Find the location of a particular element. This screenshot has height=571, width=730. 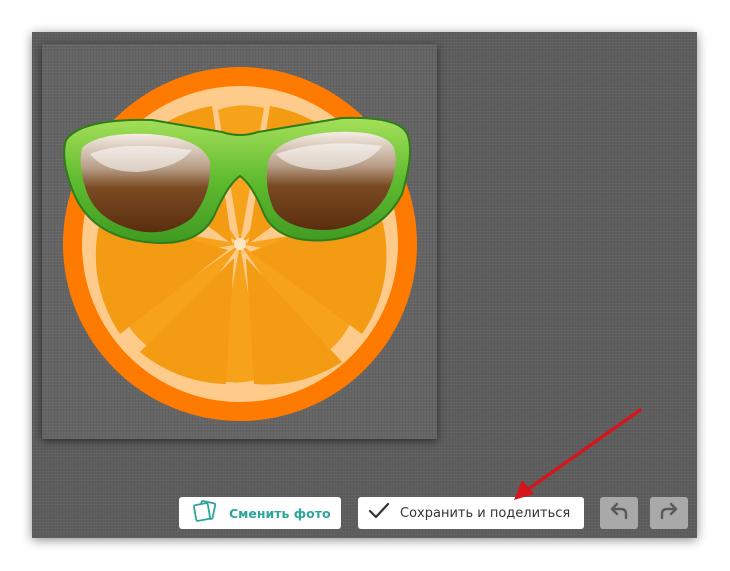

save-and-share-button: Сохранить и поделиться is located at coordinates (471, 513).